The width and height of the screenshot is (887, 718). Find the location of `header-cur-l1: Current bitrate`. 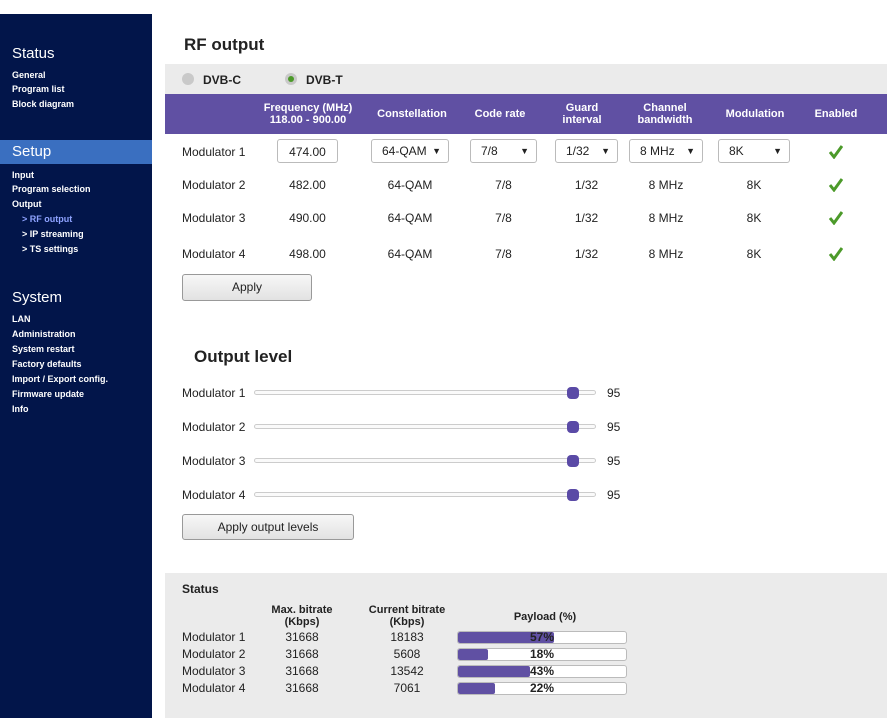

header-cur-l1: Current bitrate is located at coordinates (407, 610).